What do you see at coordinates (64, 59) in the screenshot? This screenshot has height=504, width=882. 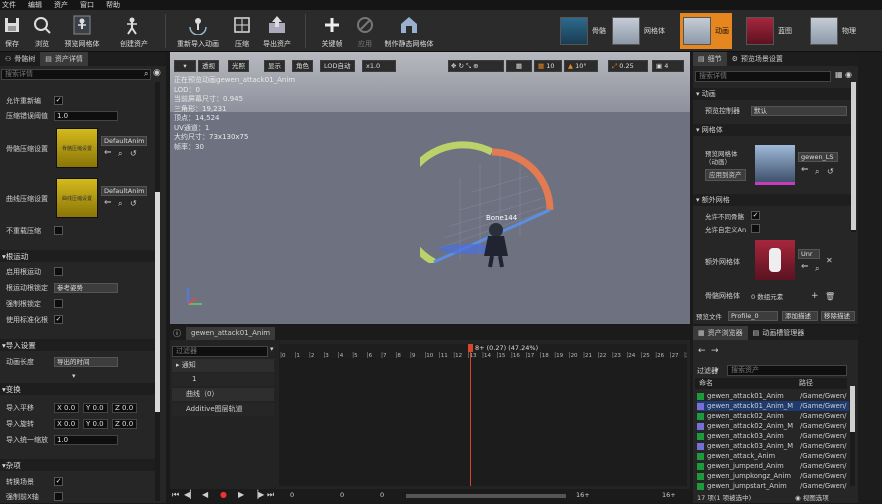 I see `tab-asset-details: ▤ 资产详情` at bounding box center [64, 59].